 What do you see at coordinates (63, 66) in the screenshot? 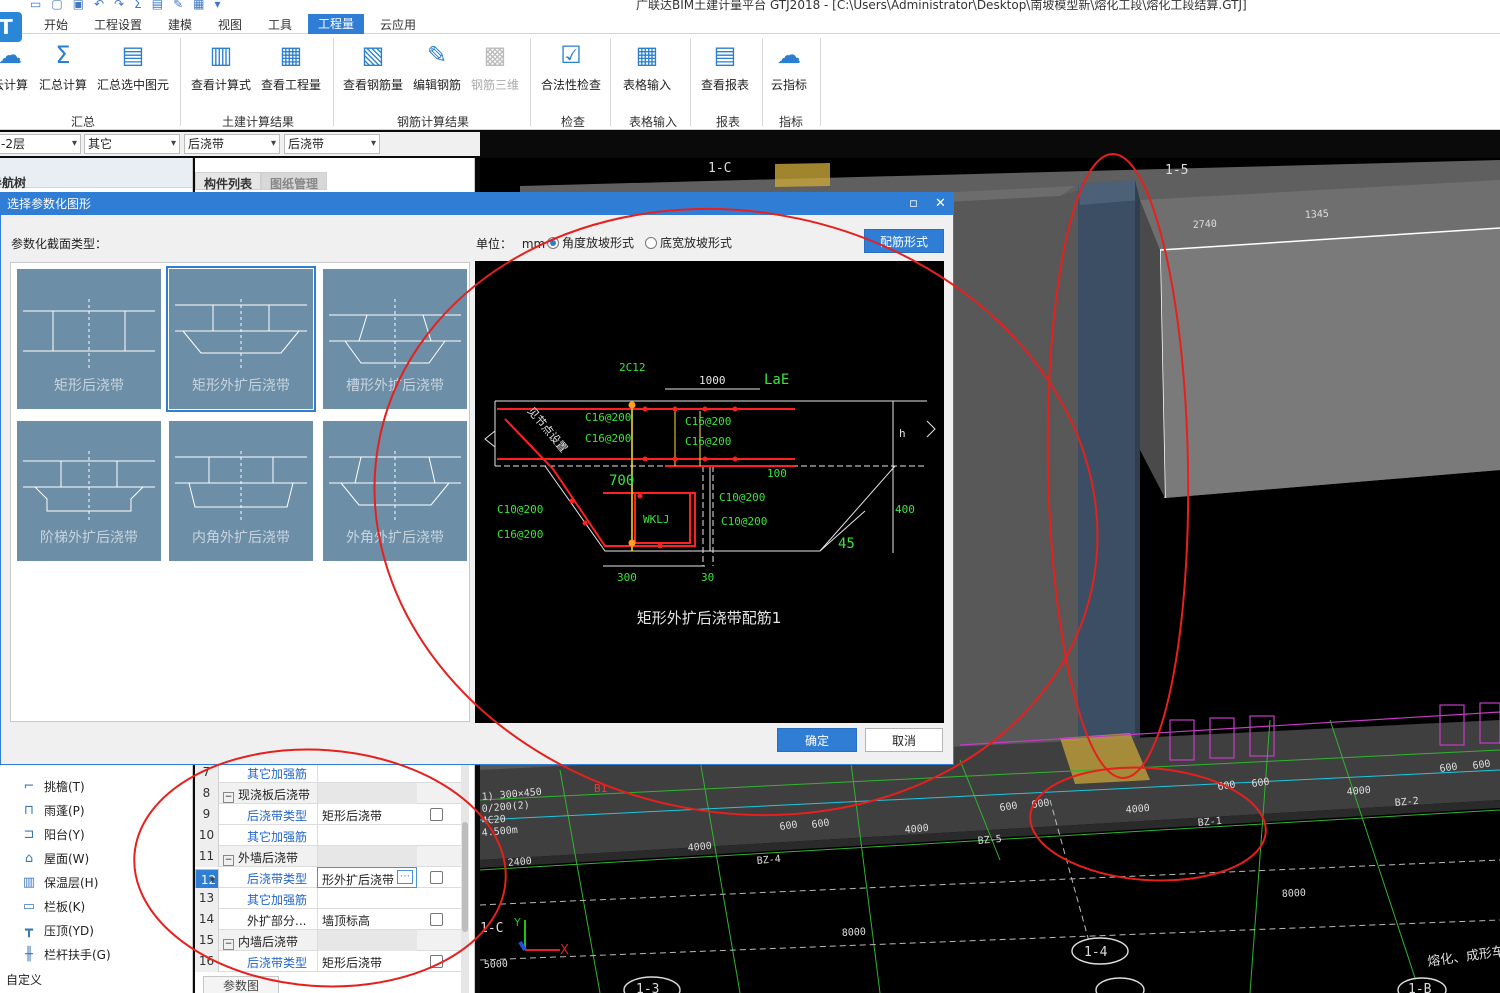
I see `summary-calc-button: Σ 汇总计算` at bounding box center [63, 66].